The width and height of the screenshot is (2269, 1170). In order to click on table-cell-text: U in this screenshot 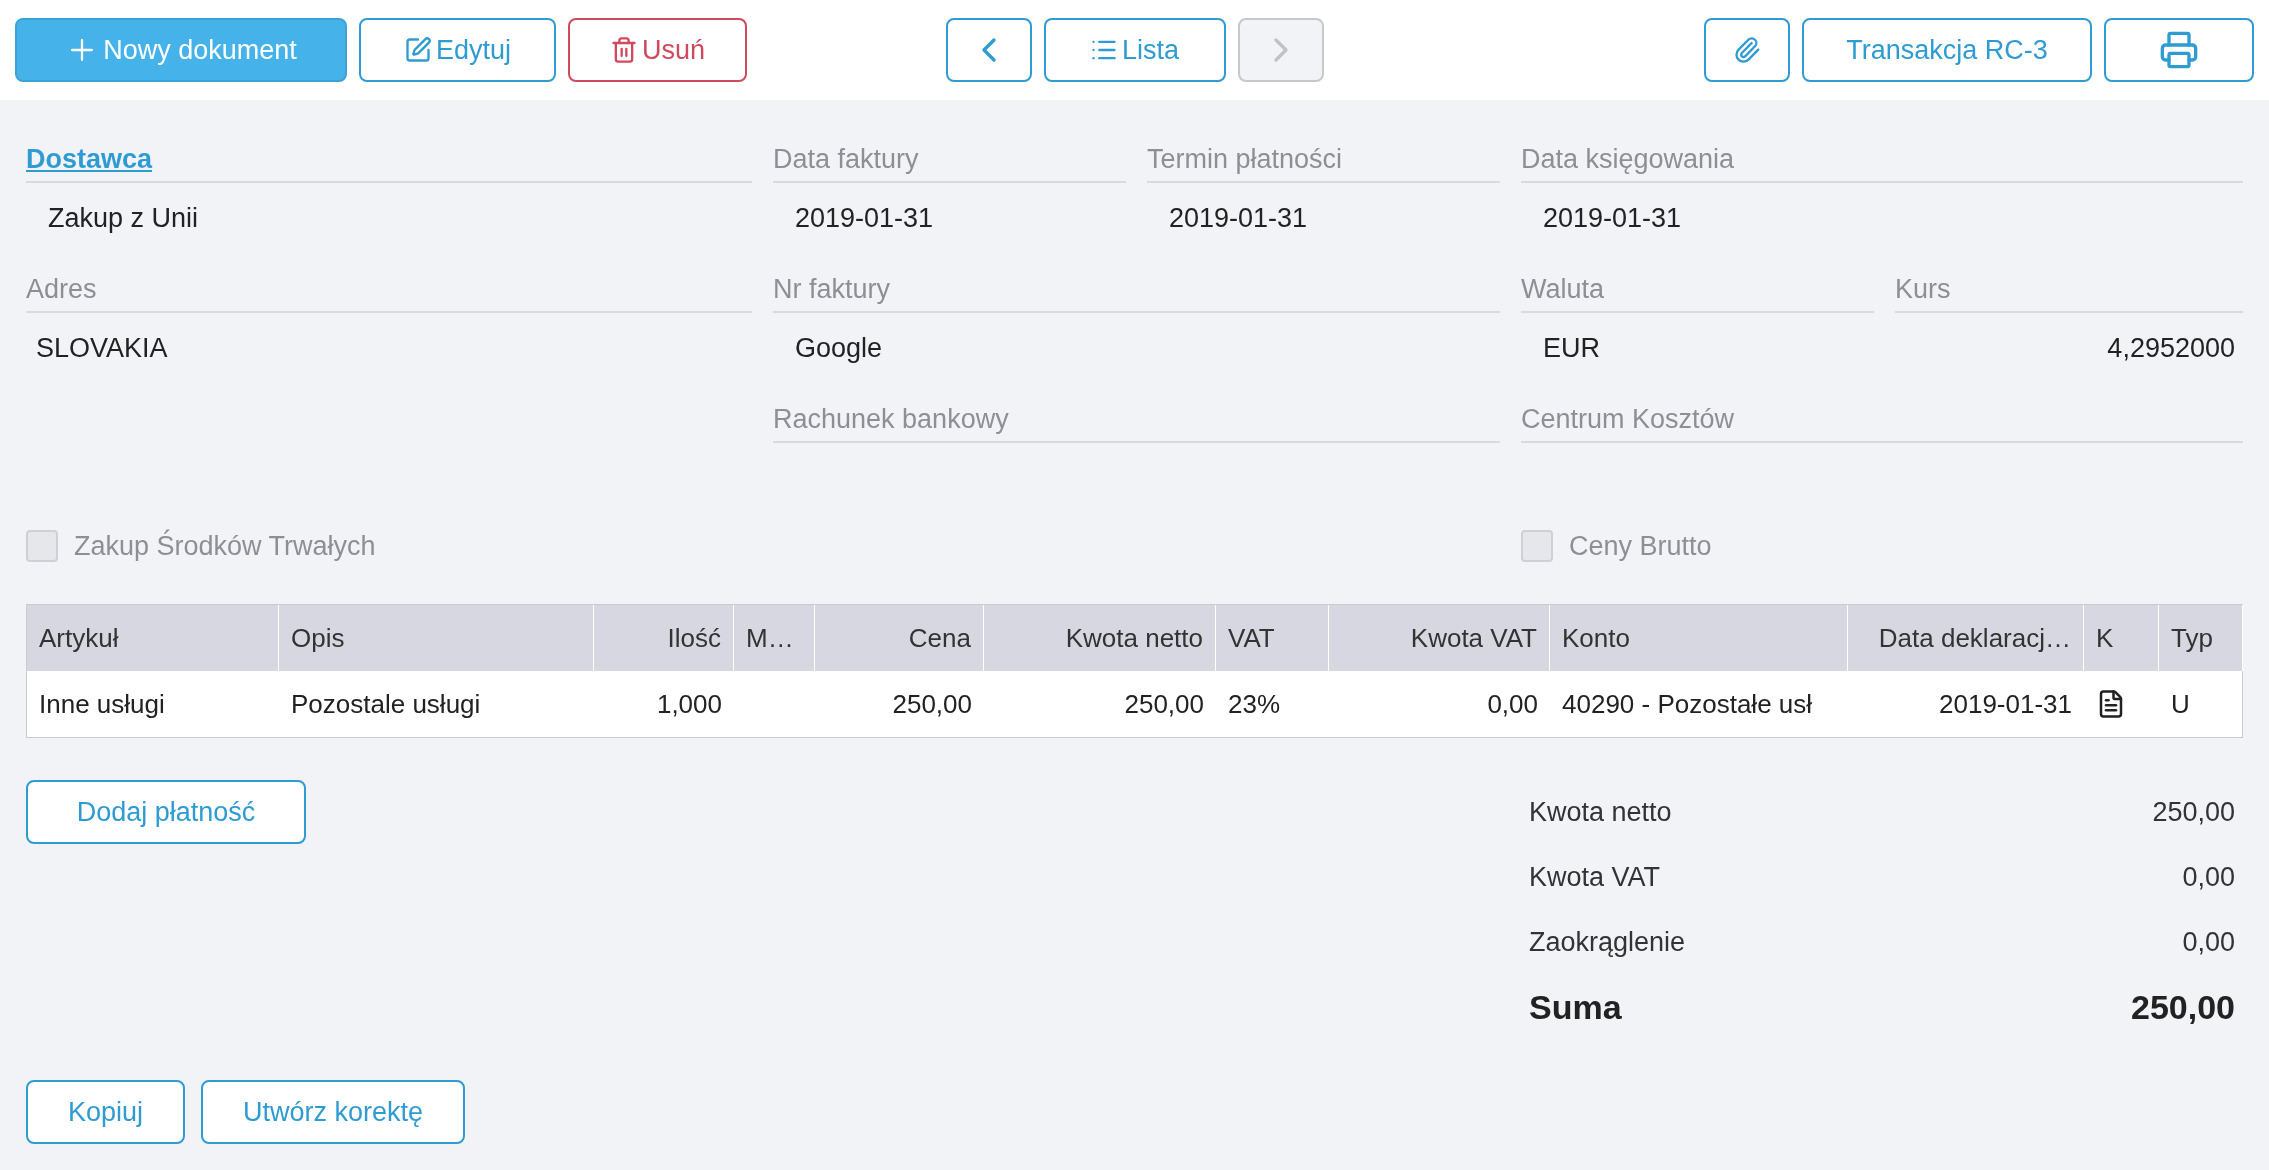, I will do `click(2180, 704)`.